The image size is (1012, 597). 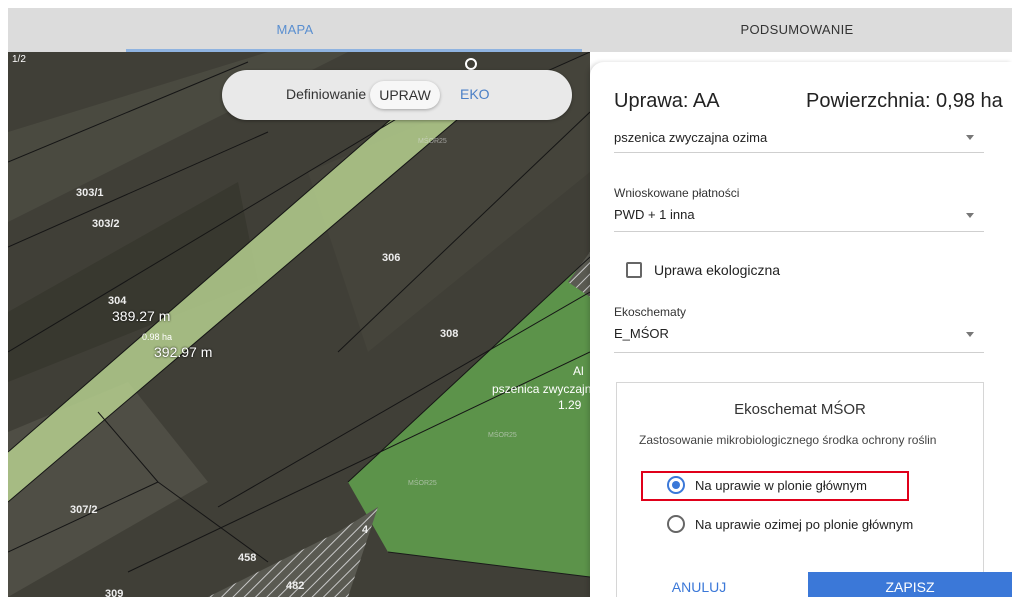 I want to click on payments-select: Wnioskowane płatności PWD + 1 inna, so click(x=799, y=209).